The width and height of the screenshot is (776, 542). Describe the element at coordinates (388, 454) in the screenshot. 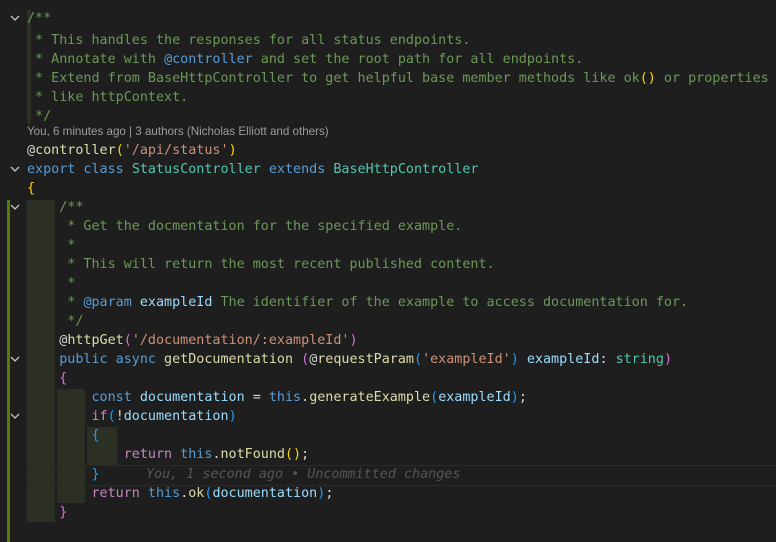

I see `code-line: return this.notFound();` at that location.